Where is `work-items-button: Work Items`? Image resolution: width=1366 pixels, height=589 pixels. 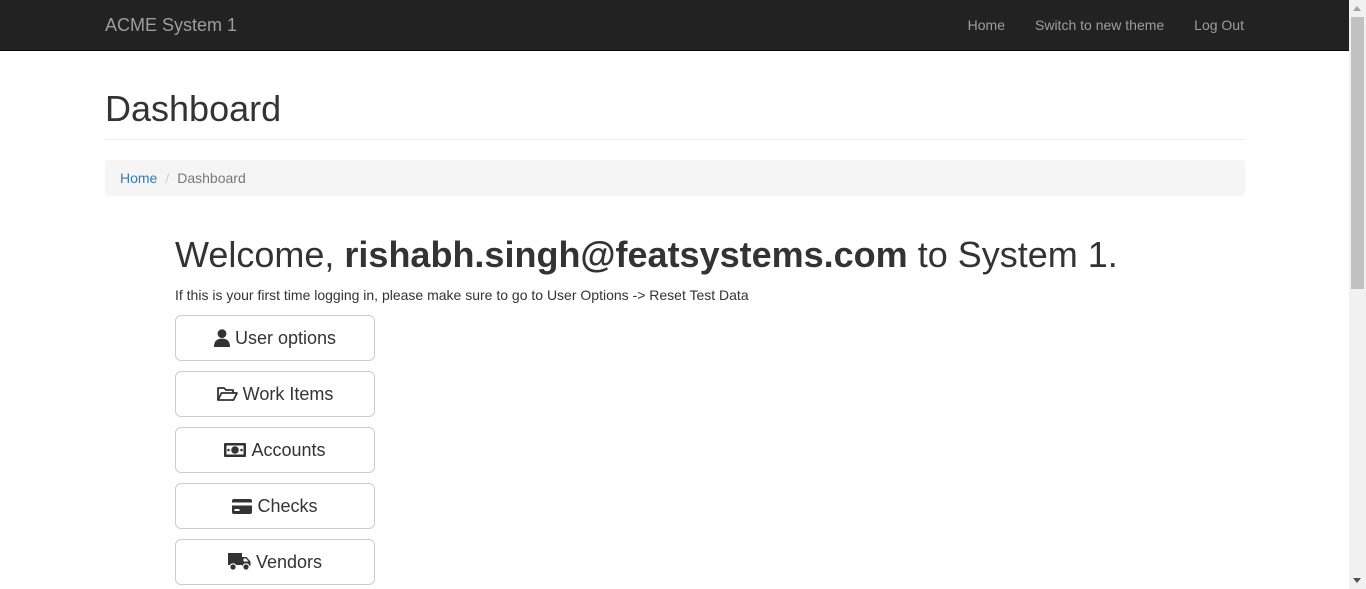
work-items-button: Work Items is located at coordinates (275, 394).